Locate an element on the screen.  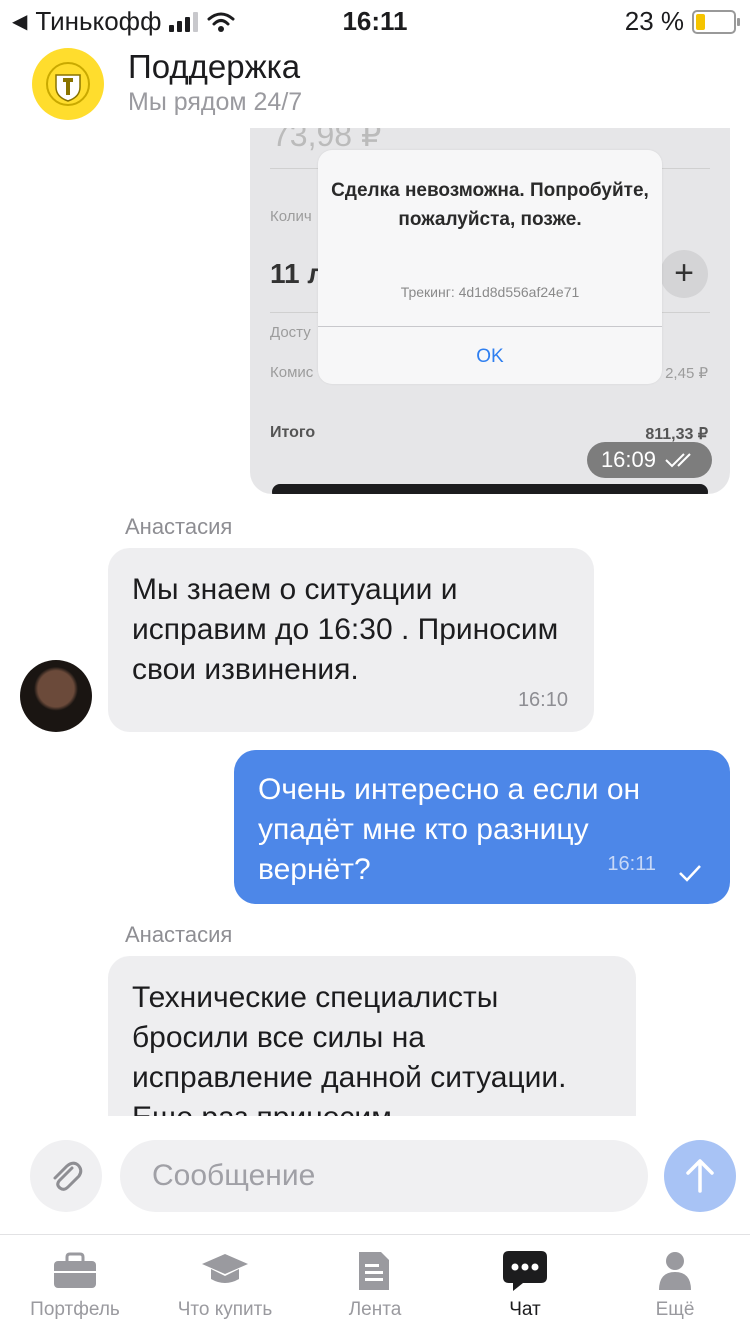
chat-title: Поддержка is located at coordinates (214, 66).